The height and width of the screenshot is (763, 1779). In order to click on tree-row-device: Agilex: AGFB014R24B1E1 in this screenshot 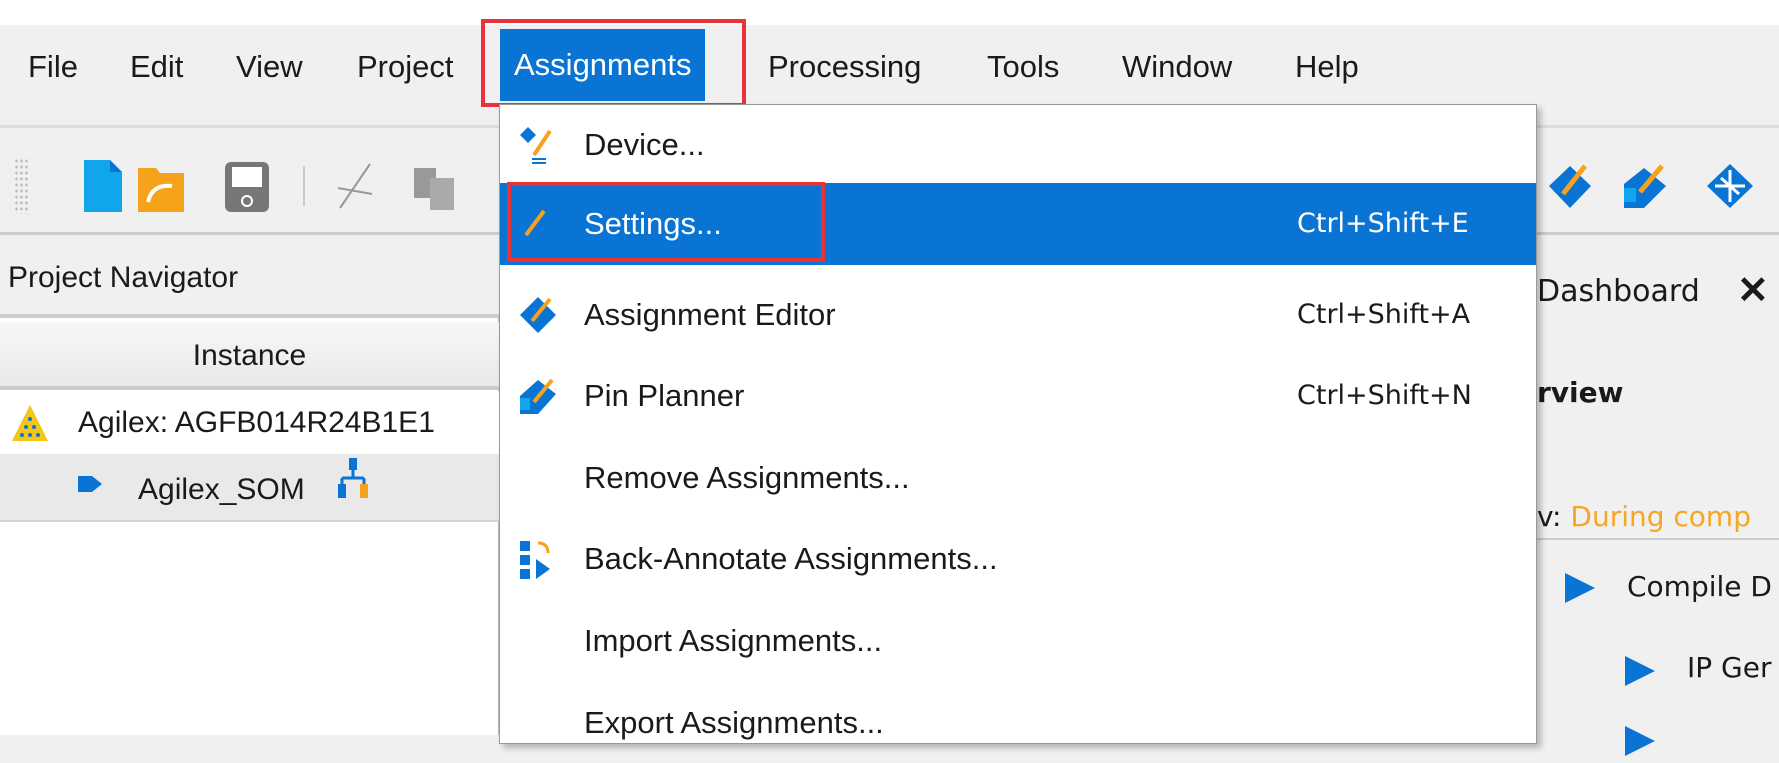, I will do `click(249, 422)`.